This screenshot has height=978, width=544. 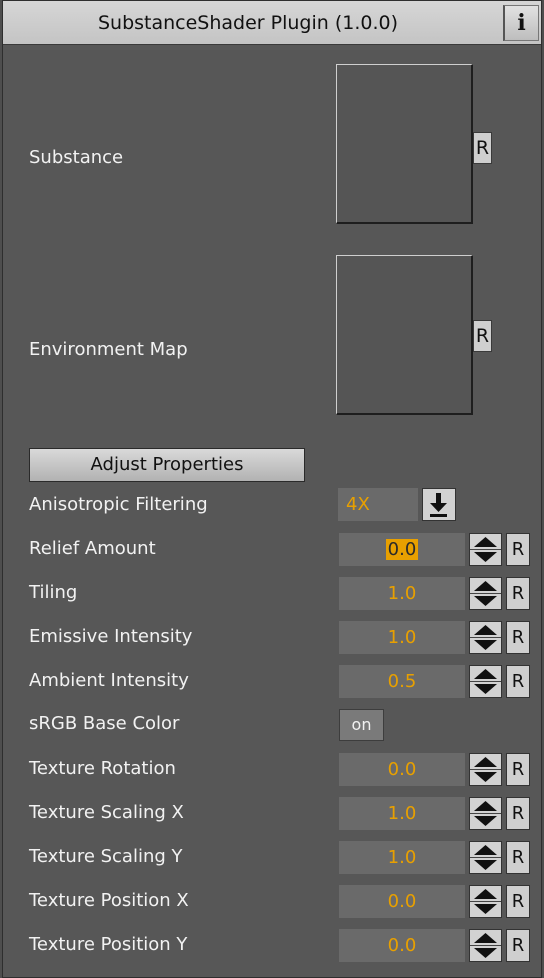 I want to click on relief-amount-field: 0.0, so click(x=402, y=549).